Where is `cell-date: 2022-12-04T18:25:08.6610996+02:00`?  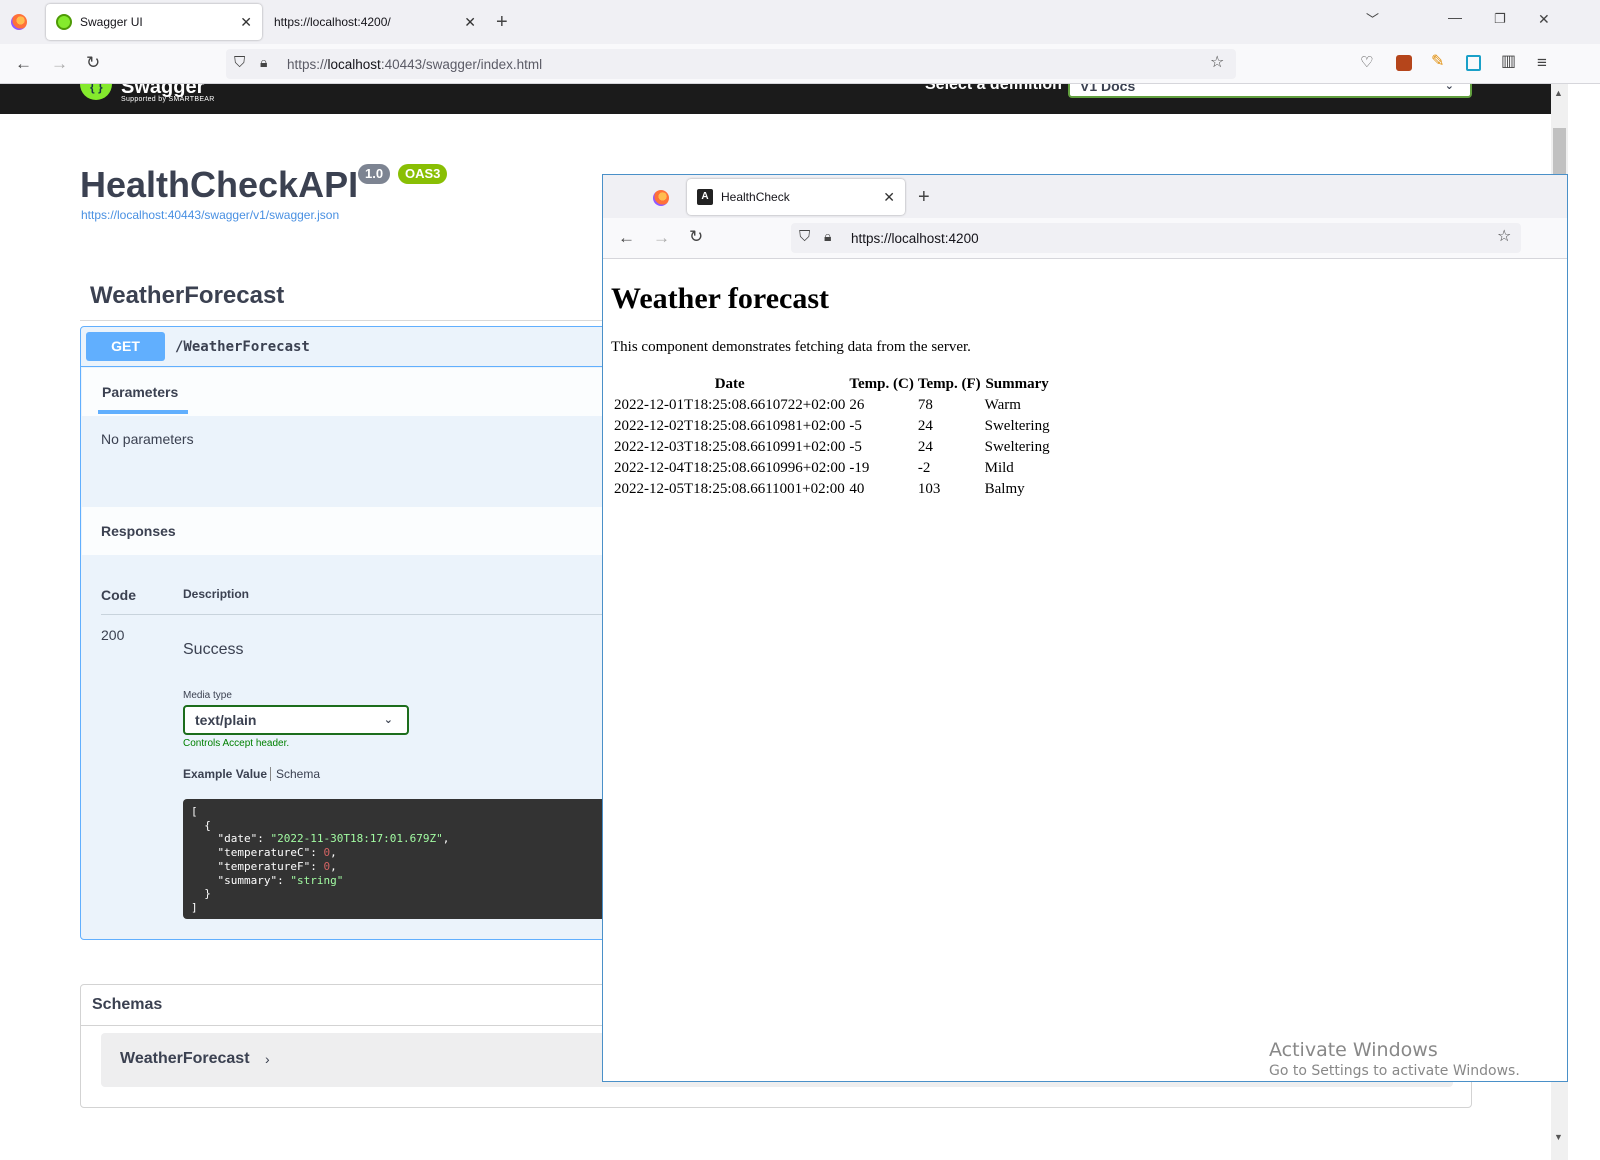 cell-date: 2022-12-04T18:25:08.6610996+02:00 is located at coordinates (730, 468).